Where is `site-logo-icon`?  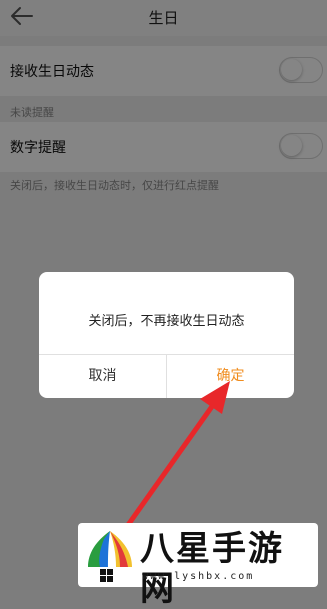 site-logo-icon is located at coordinates (110, 556).